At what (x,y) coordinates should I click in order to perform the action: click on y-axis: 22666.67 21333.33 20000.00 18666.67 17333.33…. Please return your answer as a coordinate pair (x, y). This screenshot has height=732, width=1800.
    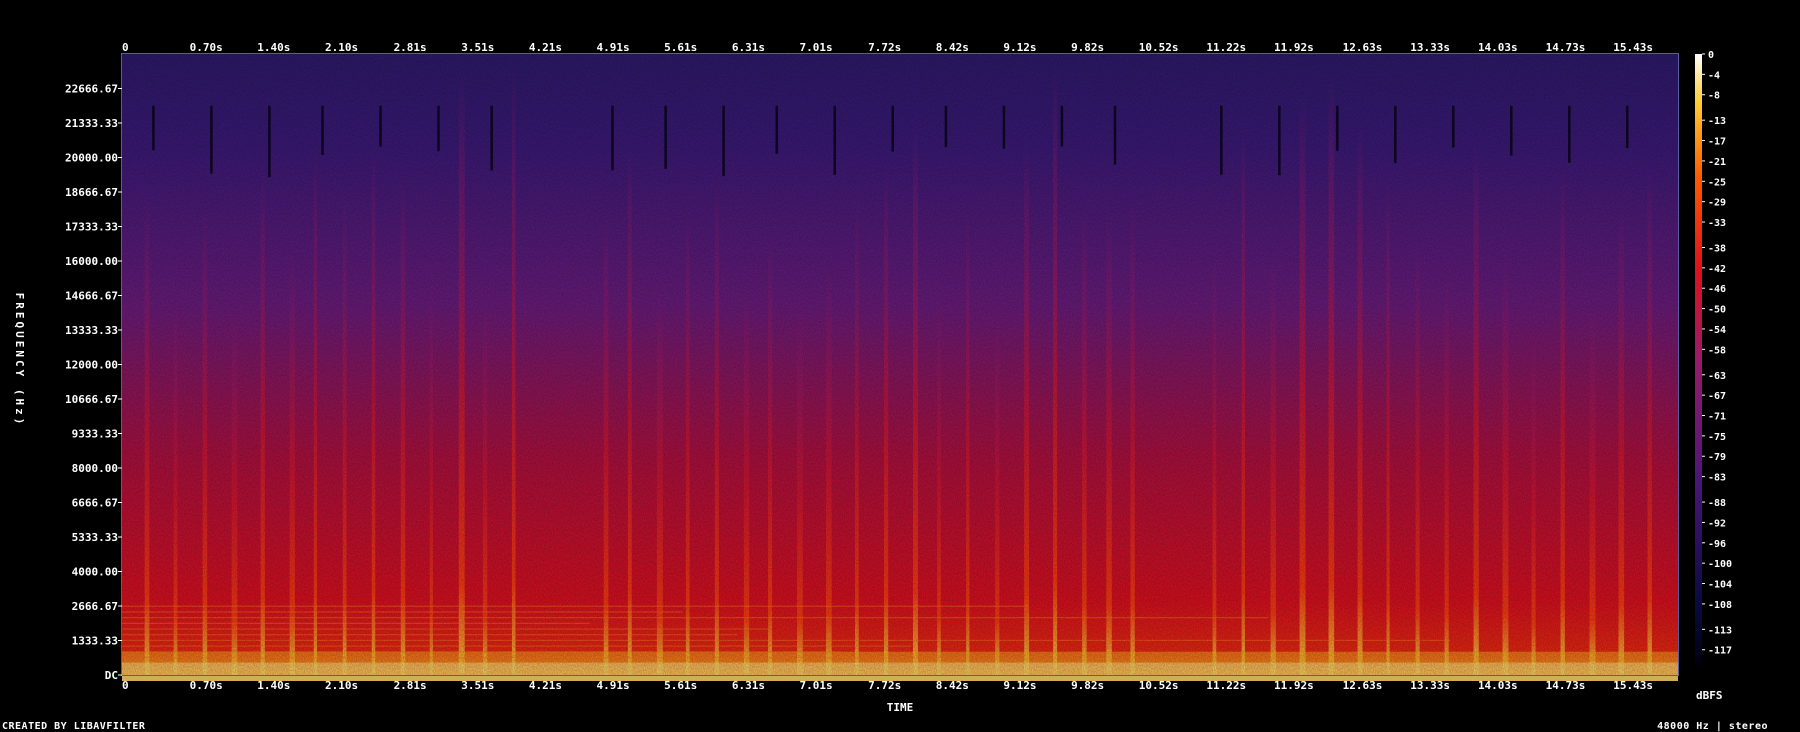
    Looking at the image, I should click on (93, 382).